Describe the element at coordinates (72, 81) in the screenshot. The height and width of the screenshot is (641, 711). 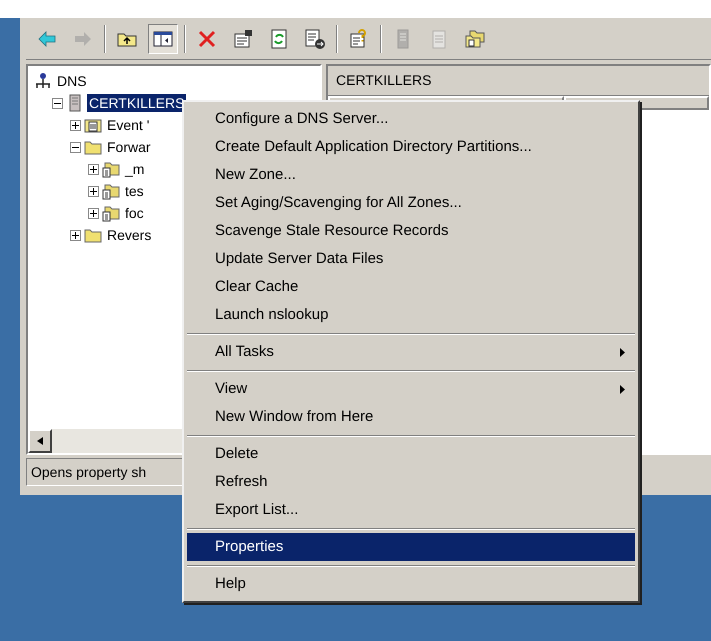
I see `tree-item: DNS` at that location.